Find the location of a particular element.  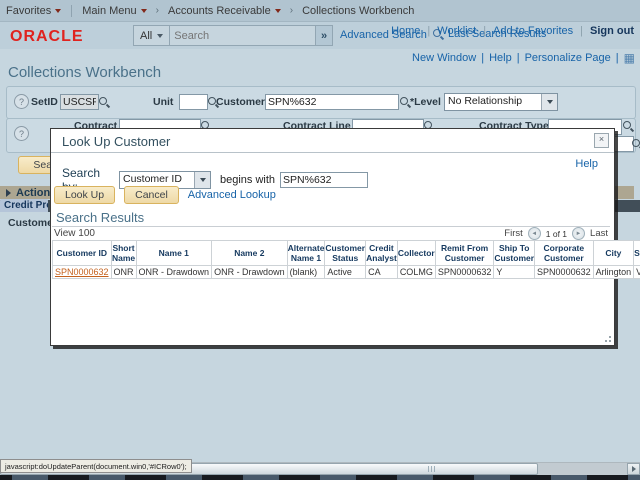

breadcrumb-favorites-label: Favorites is located at coordinates (29, 10).